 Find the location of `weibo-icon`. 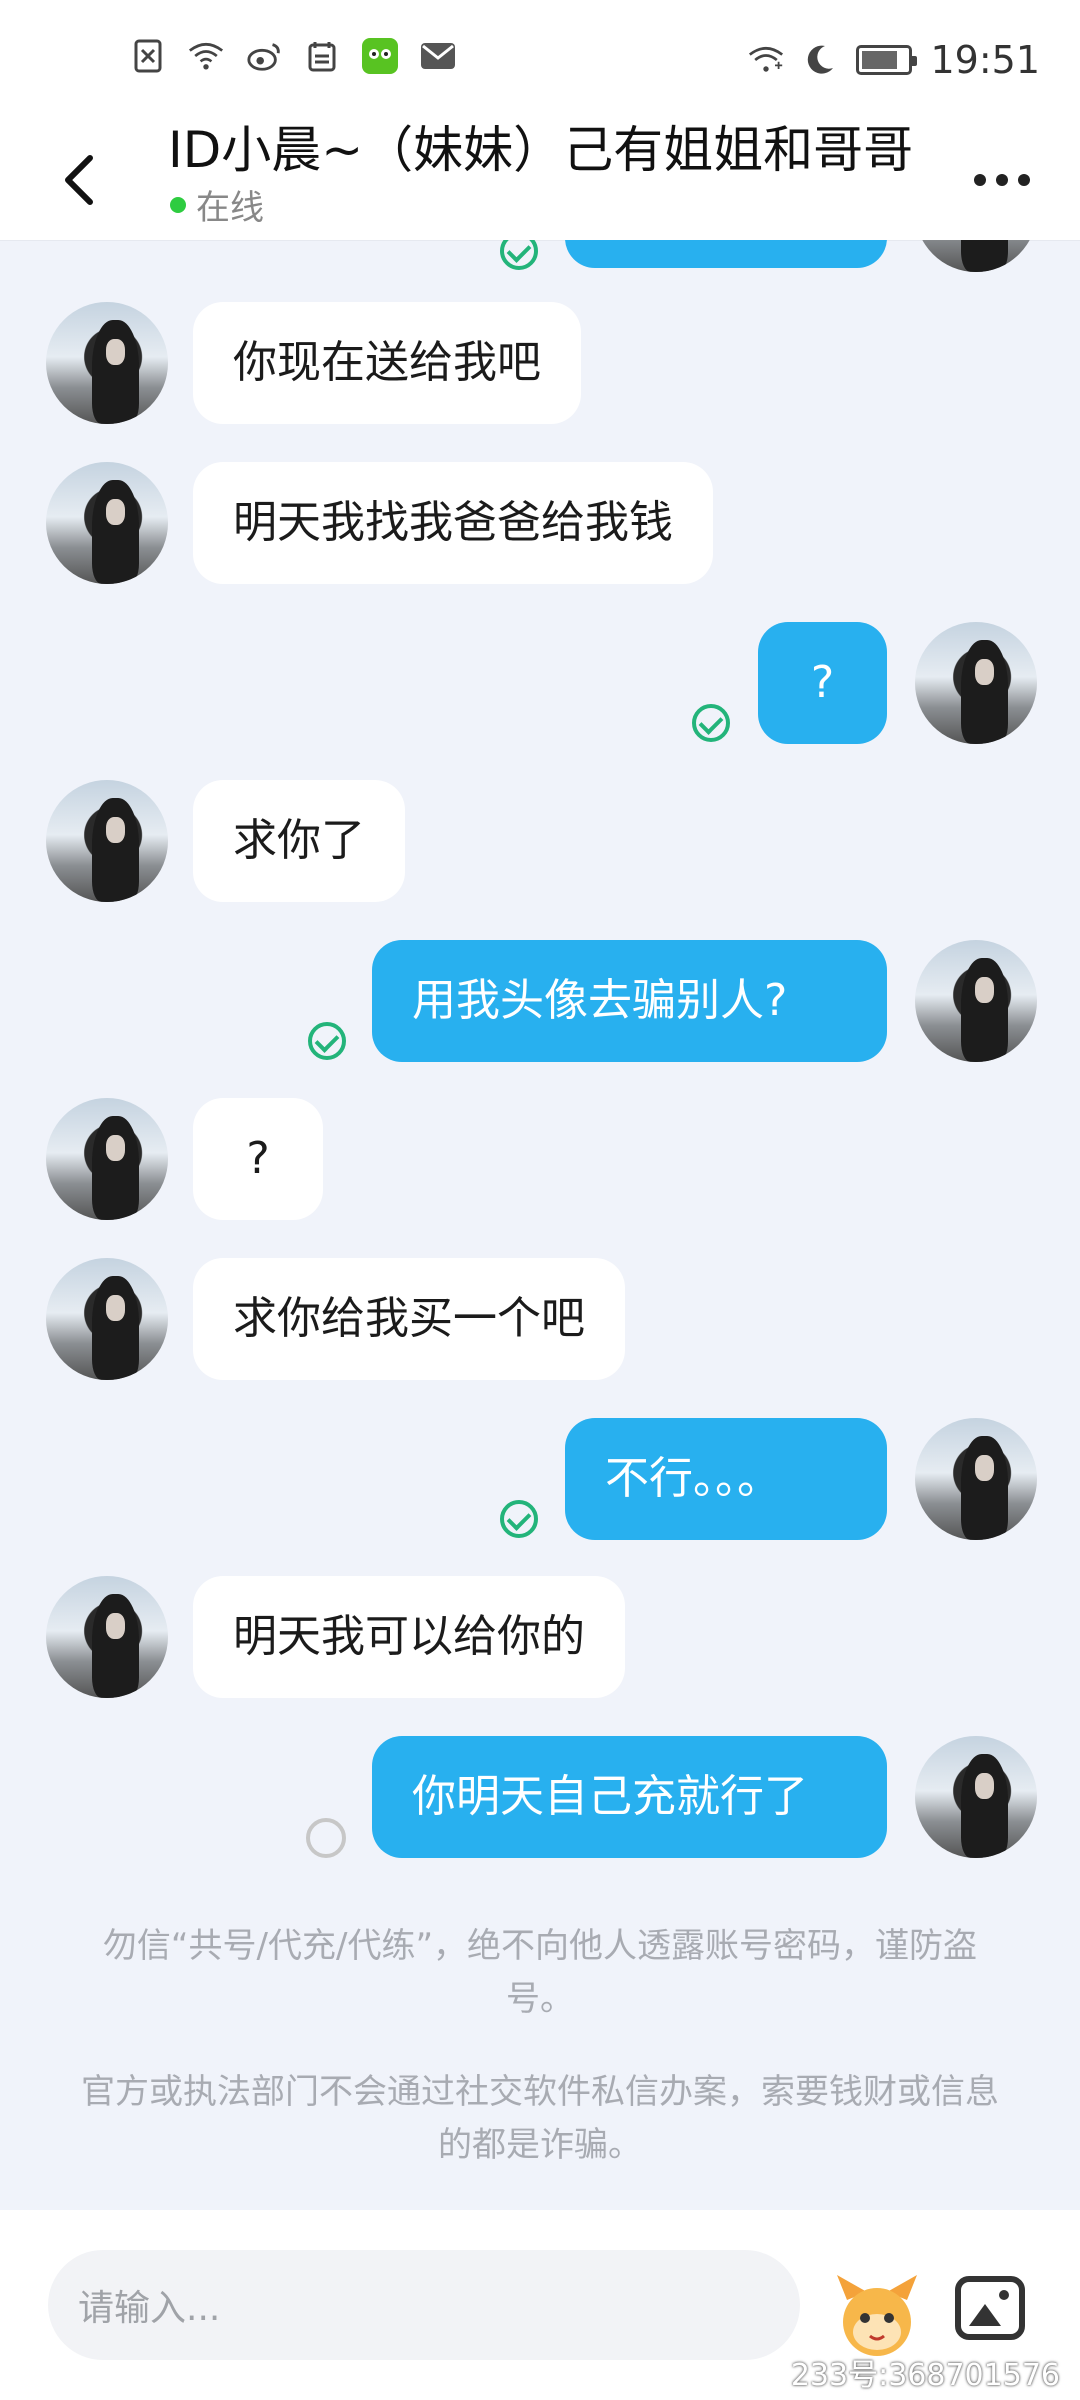

weibo-icon is located at coordinates (264, 56).